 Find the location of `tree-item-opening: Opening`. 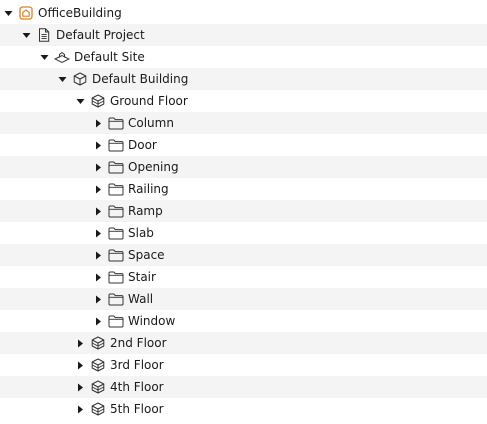

tree-item-opening: Opening is located at coordinates (243, 167).